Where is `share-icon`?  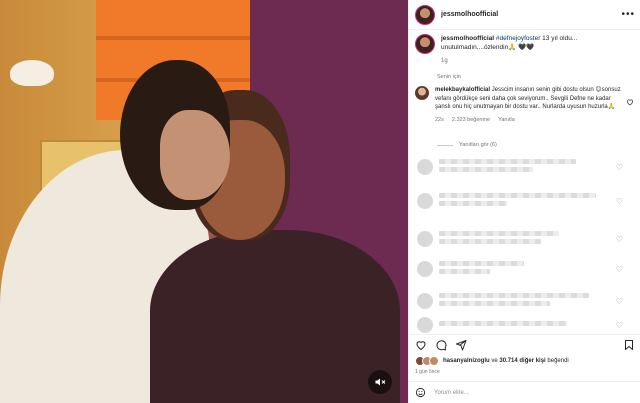 share-icon is located at coordinates (461, 345).